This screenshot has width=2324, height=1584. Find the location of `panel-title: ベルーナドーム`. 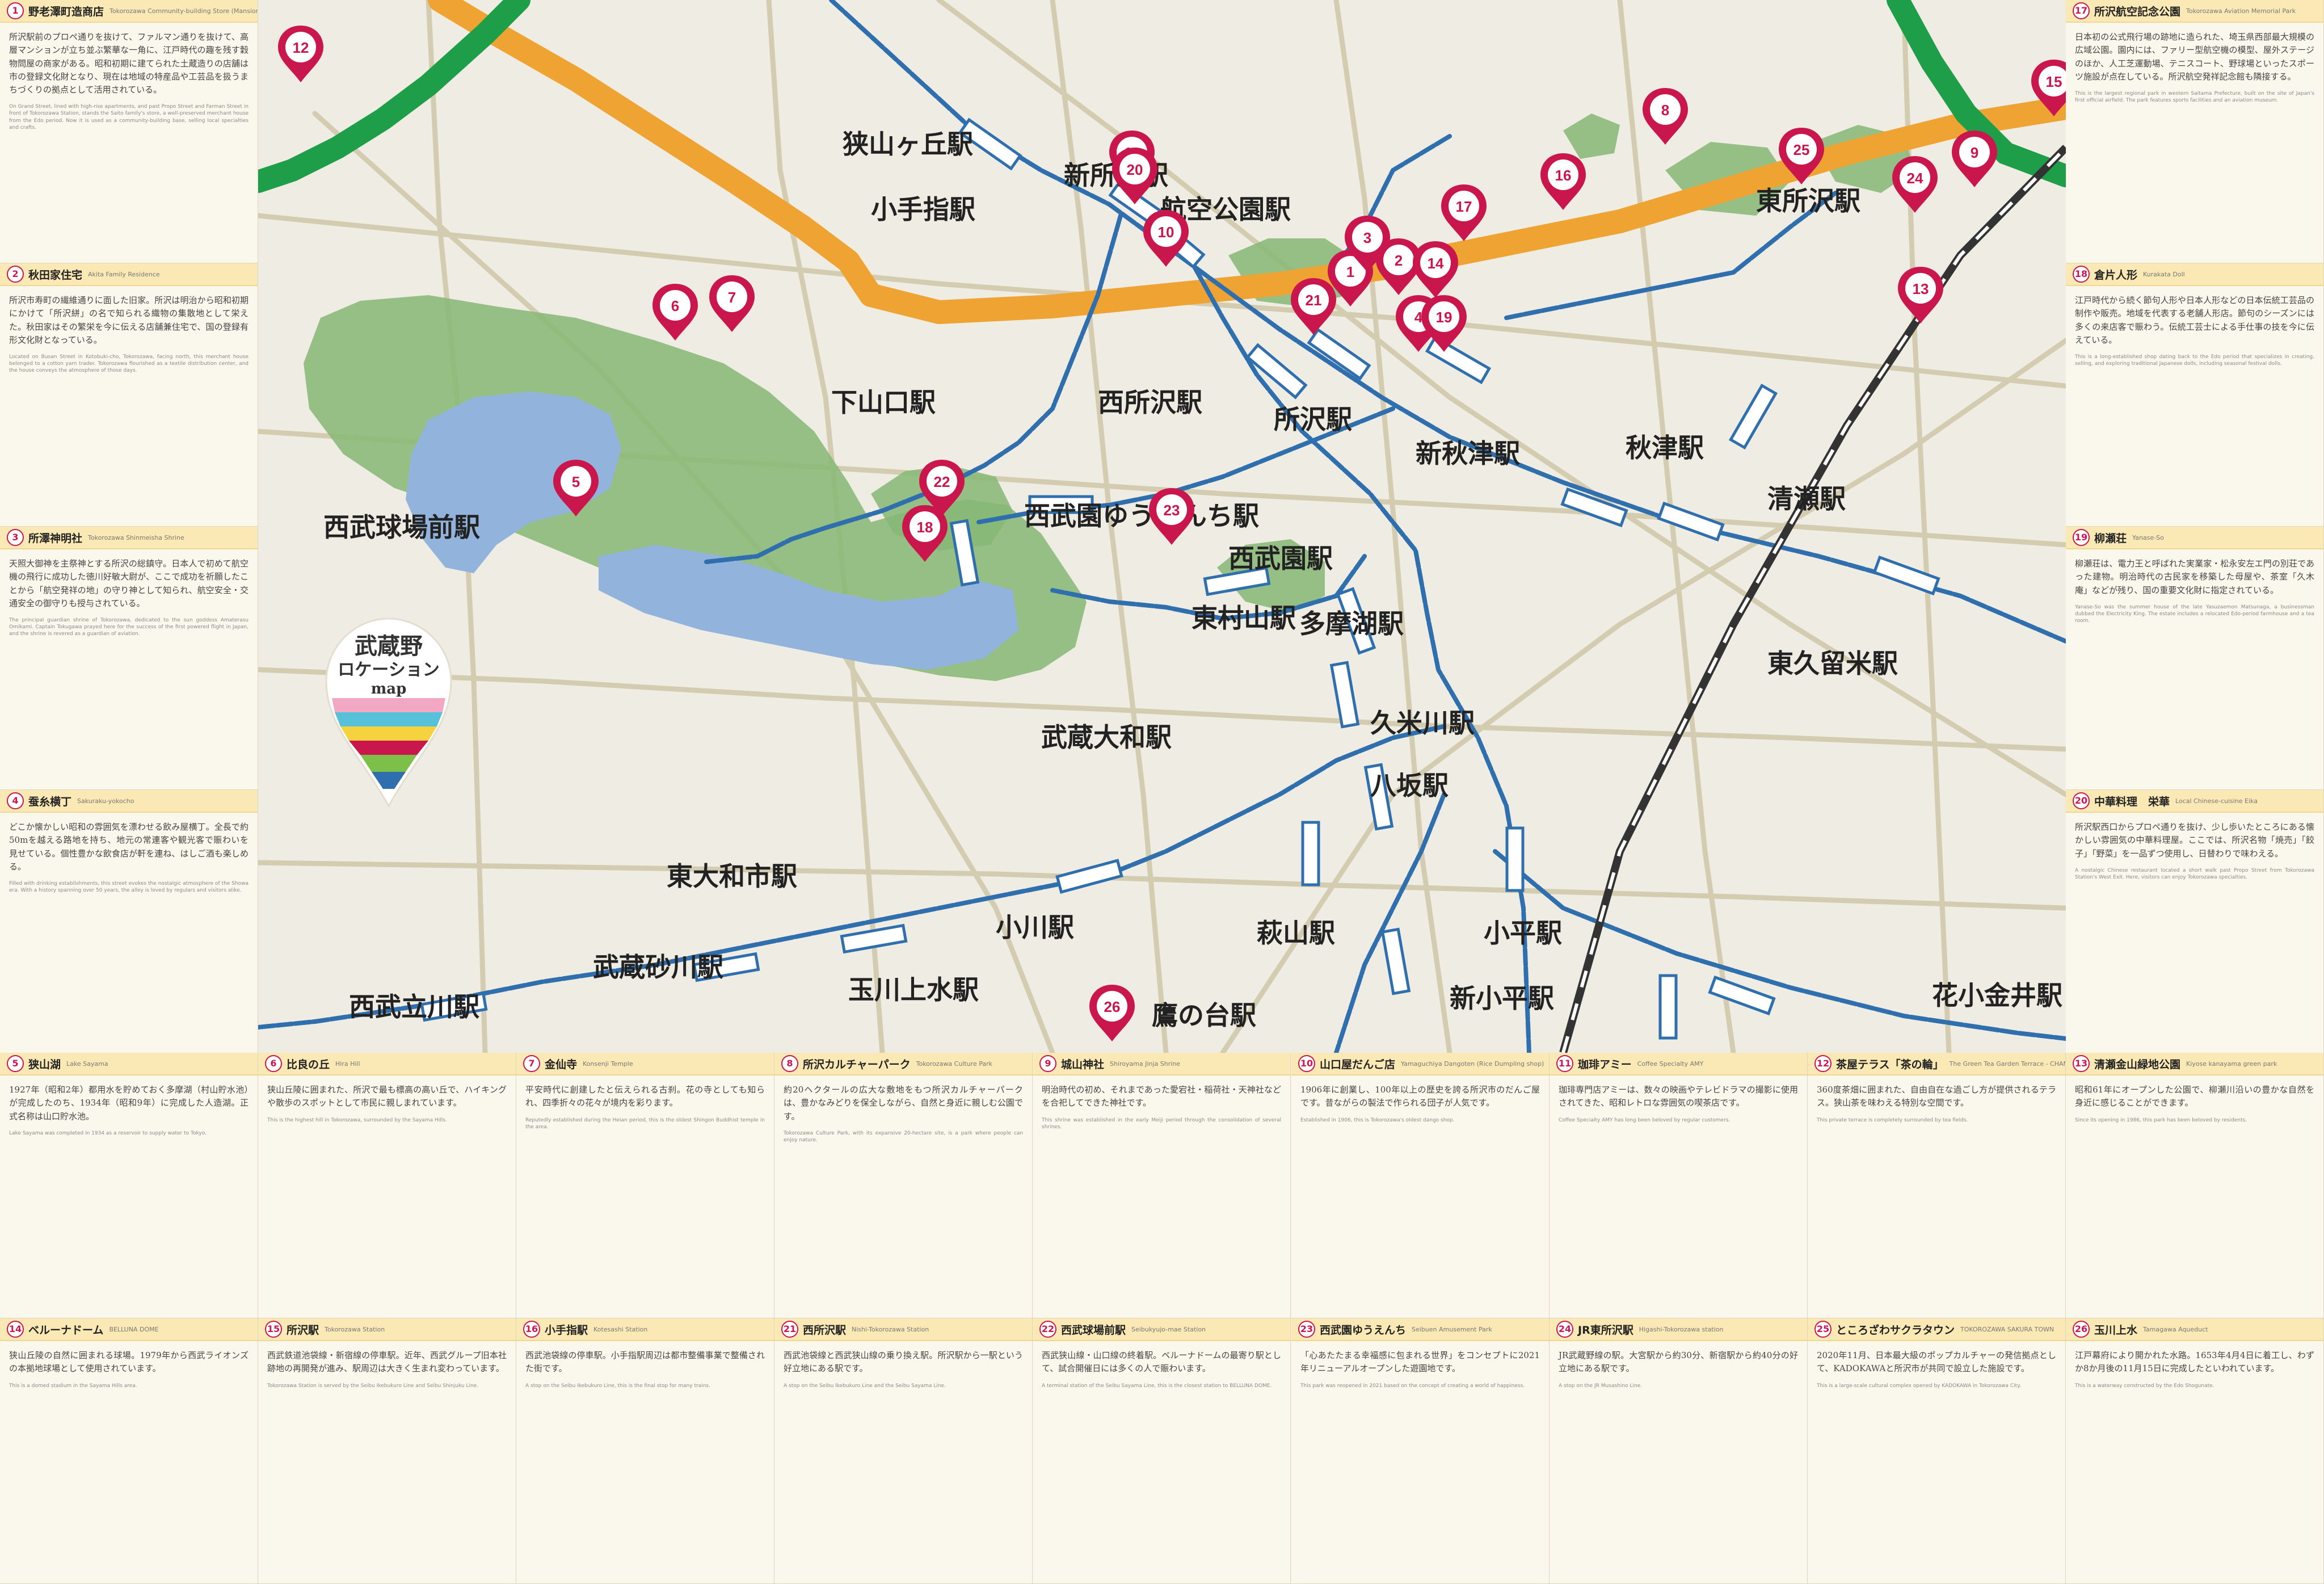

panel-title: ベルーナドーム is located at coordinates (66, 1330).